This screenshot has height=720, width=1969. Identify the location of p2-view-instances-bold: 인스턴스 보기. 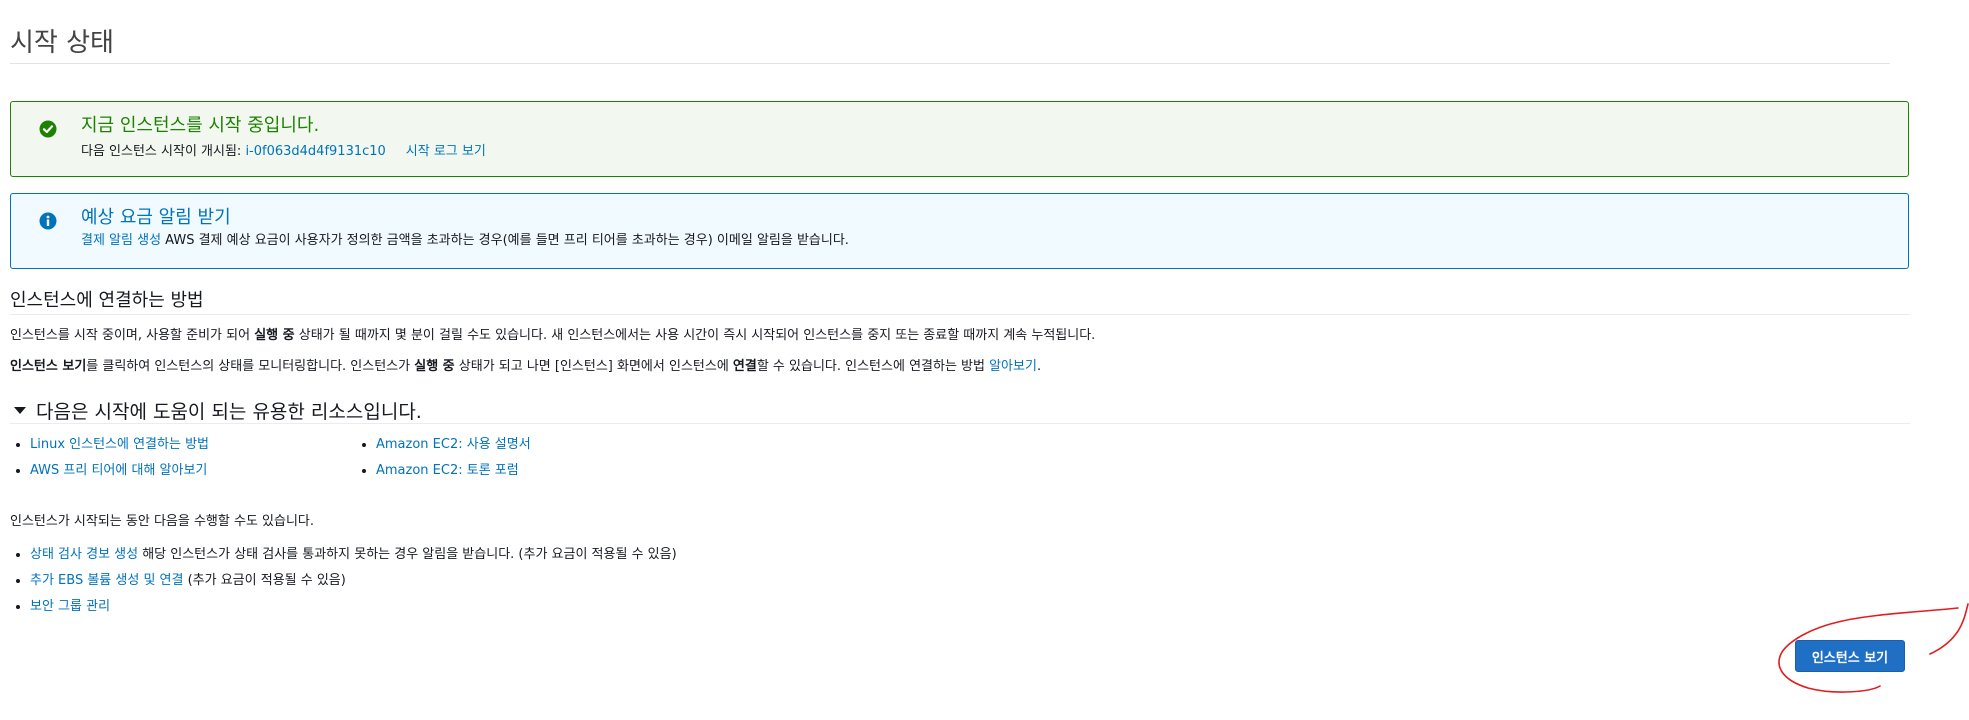
(48, 366).